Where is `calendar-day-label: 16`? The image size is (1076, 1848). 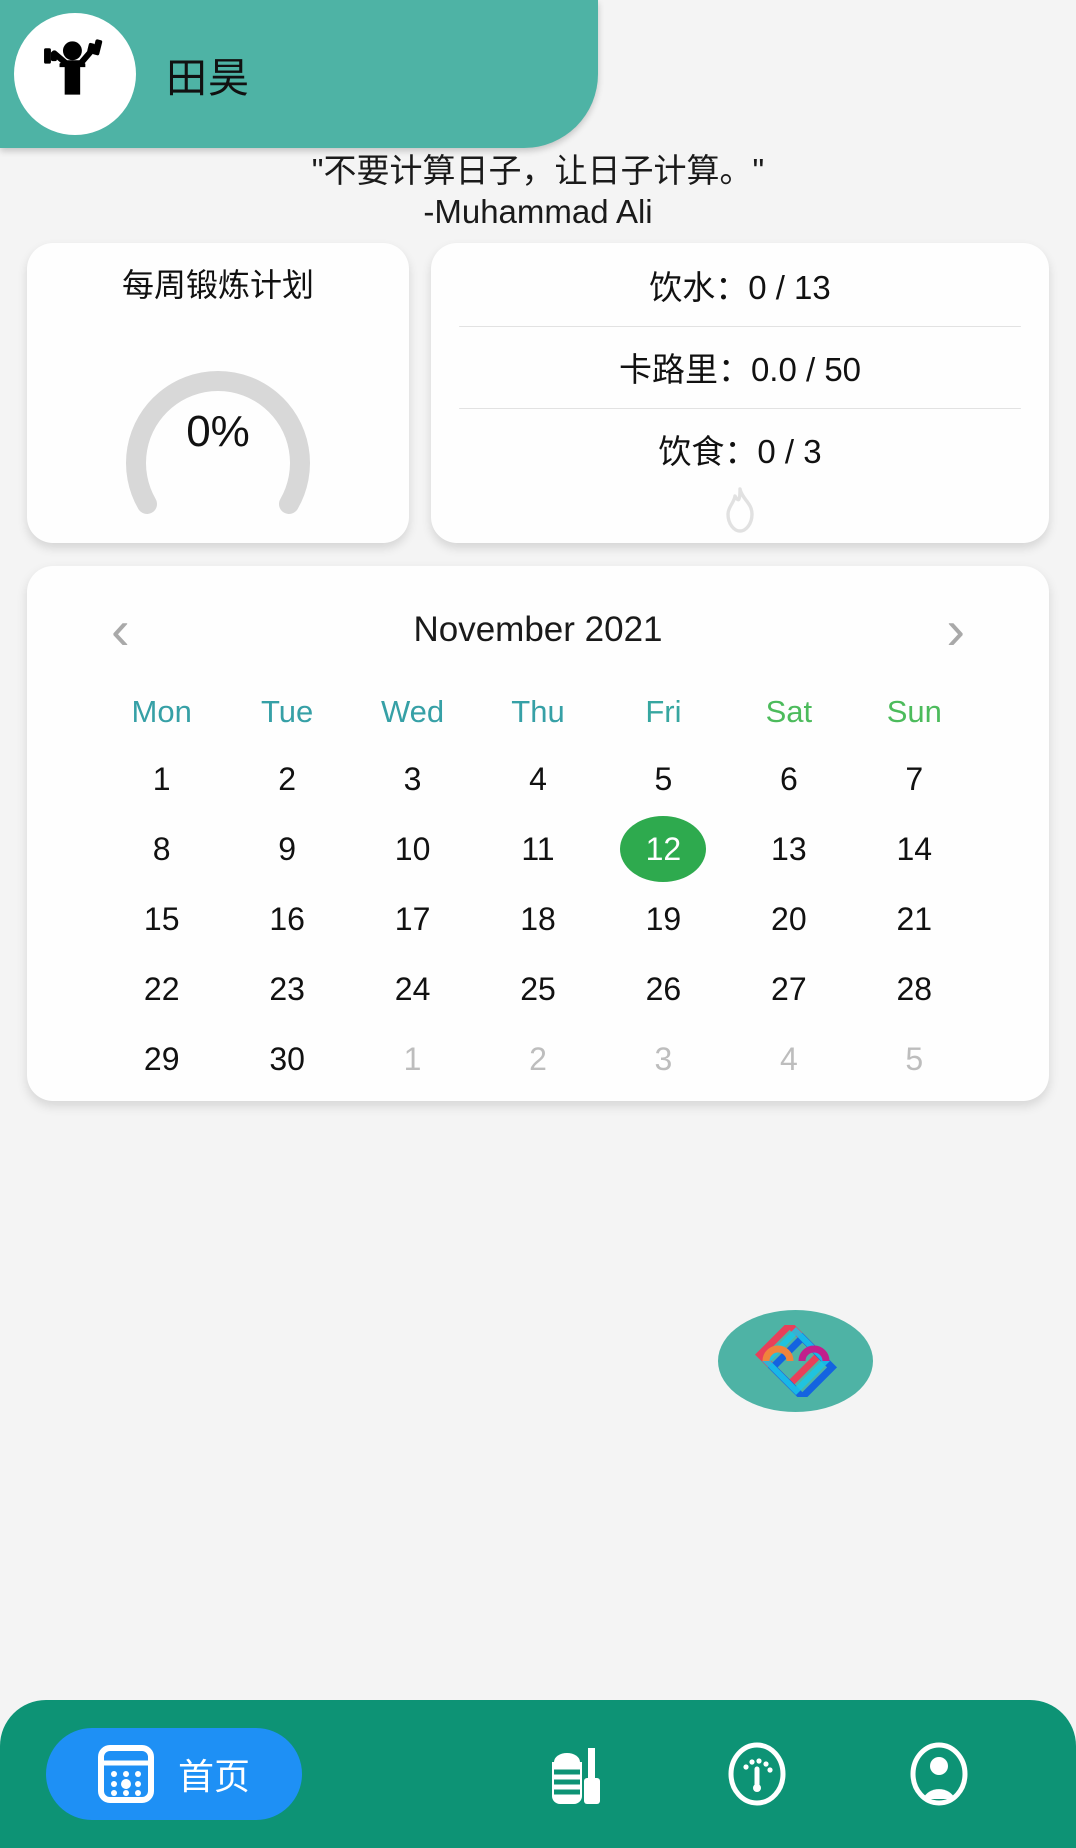 calendar-day-label: 16 is located at coordinates (287, 918).